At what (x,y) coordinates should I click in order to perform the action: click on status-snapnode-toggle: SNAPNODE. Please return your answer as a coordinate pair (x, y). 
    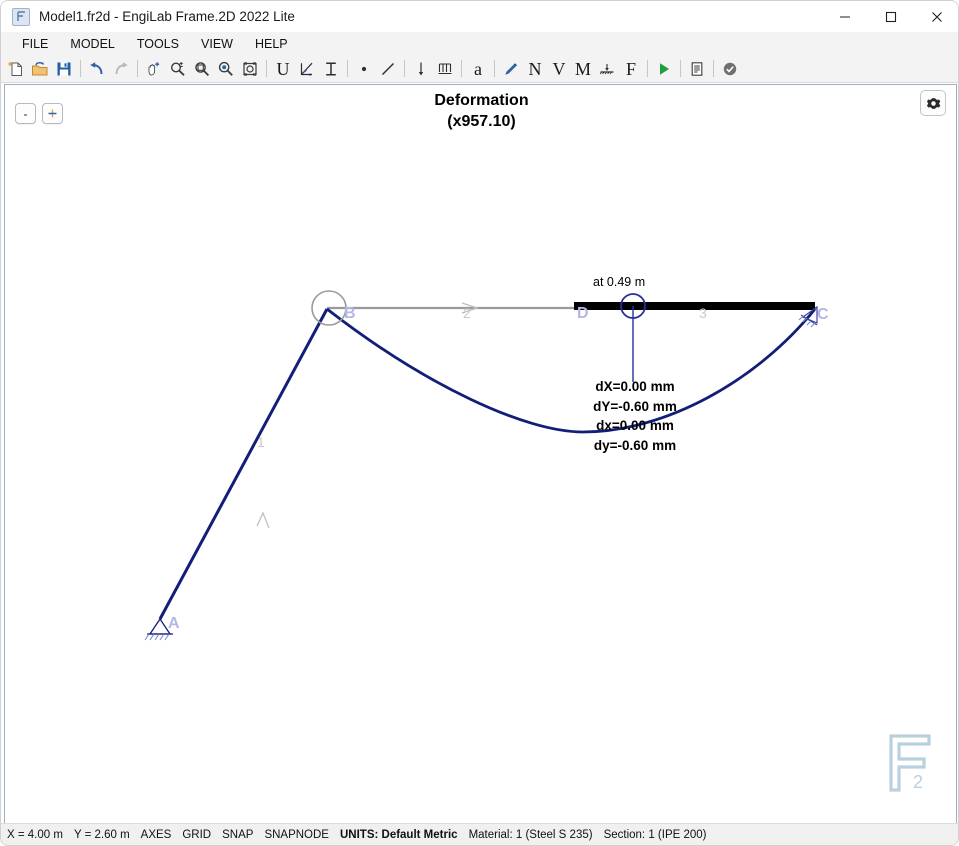
    Looking at the image, I should click on (296, 835).